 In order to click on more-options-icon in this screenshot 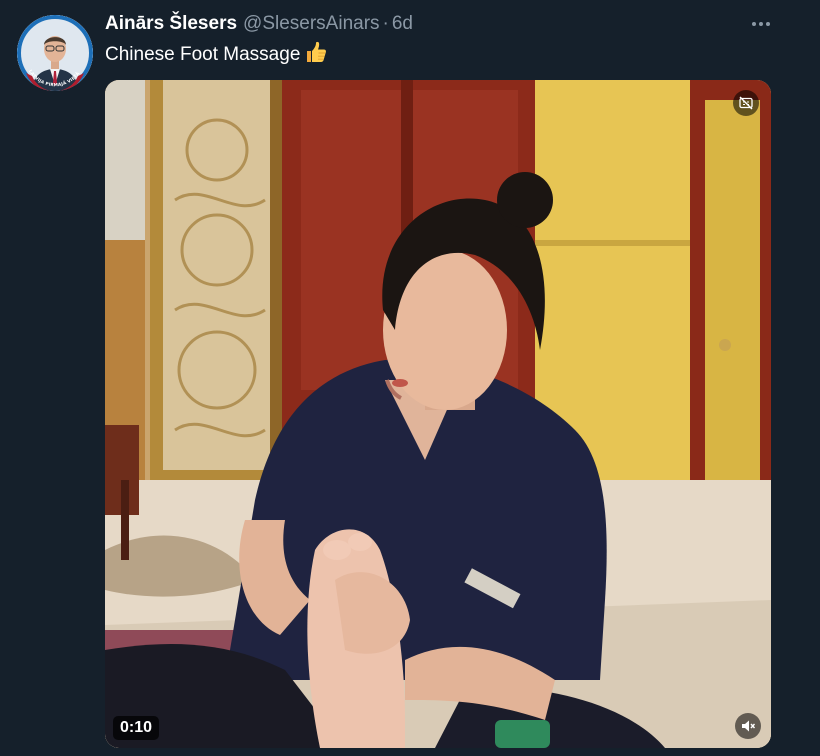, I will do `click(761, 24)`.